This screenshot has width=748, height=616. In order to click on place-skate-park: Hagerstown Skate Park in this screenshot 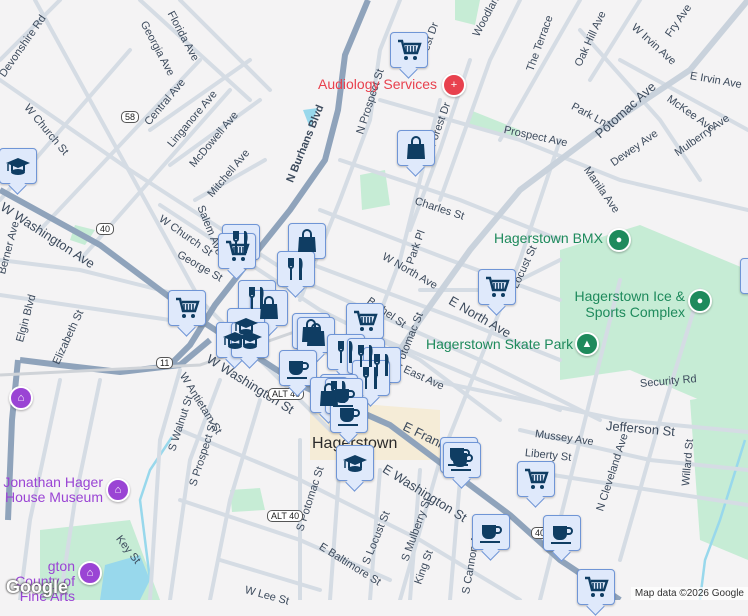, I will do `click(499, 344)`.